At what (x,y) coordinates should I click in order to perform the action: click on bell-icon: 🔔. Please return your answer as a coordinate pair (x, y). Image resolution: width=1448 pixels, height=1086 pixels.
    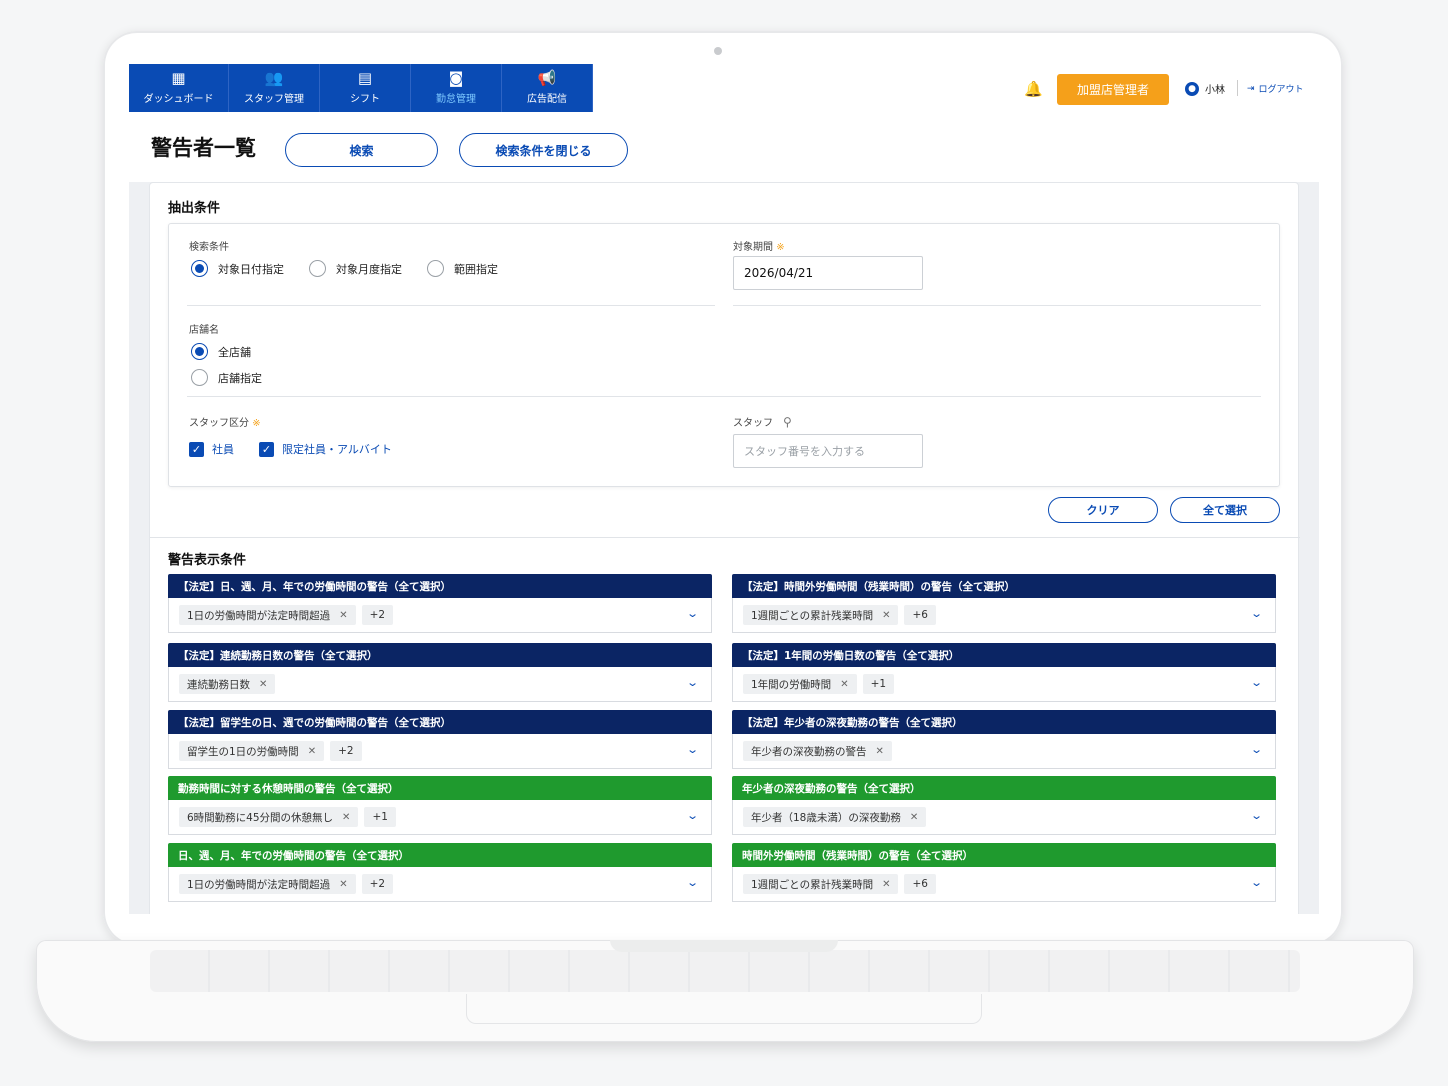
    Looking at the image, I should click on (1033, 89).